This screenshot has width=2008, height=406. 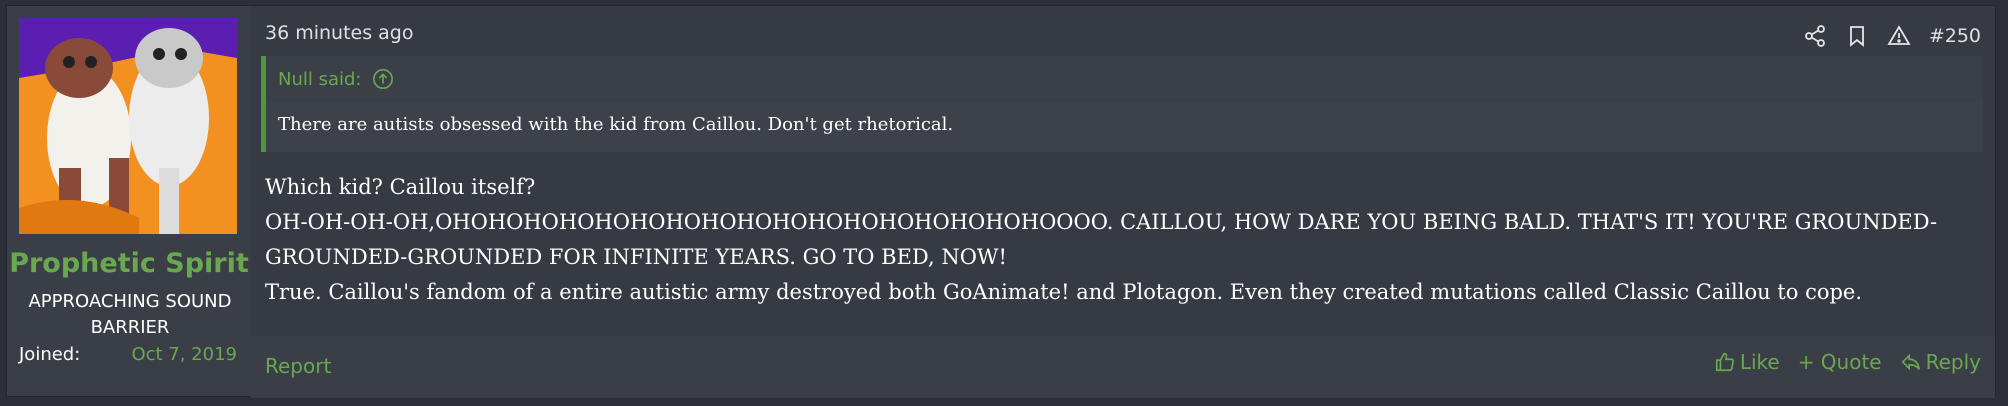 I want to click on avatar-image, so click(x=128, y=126).